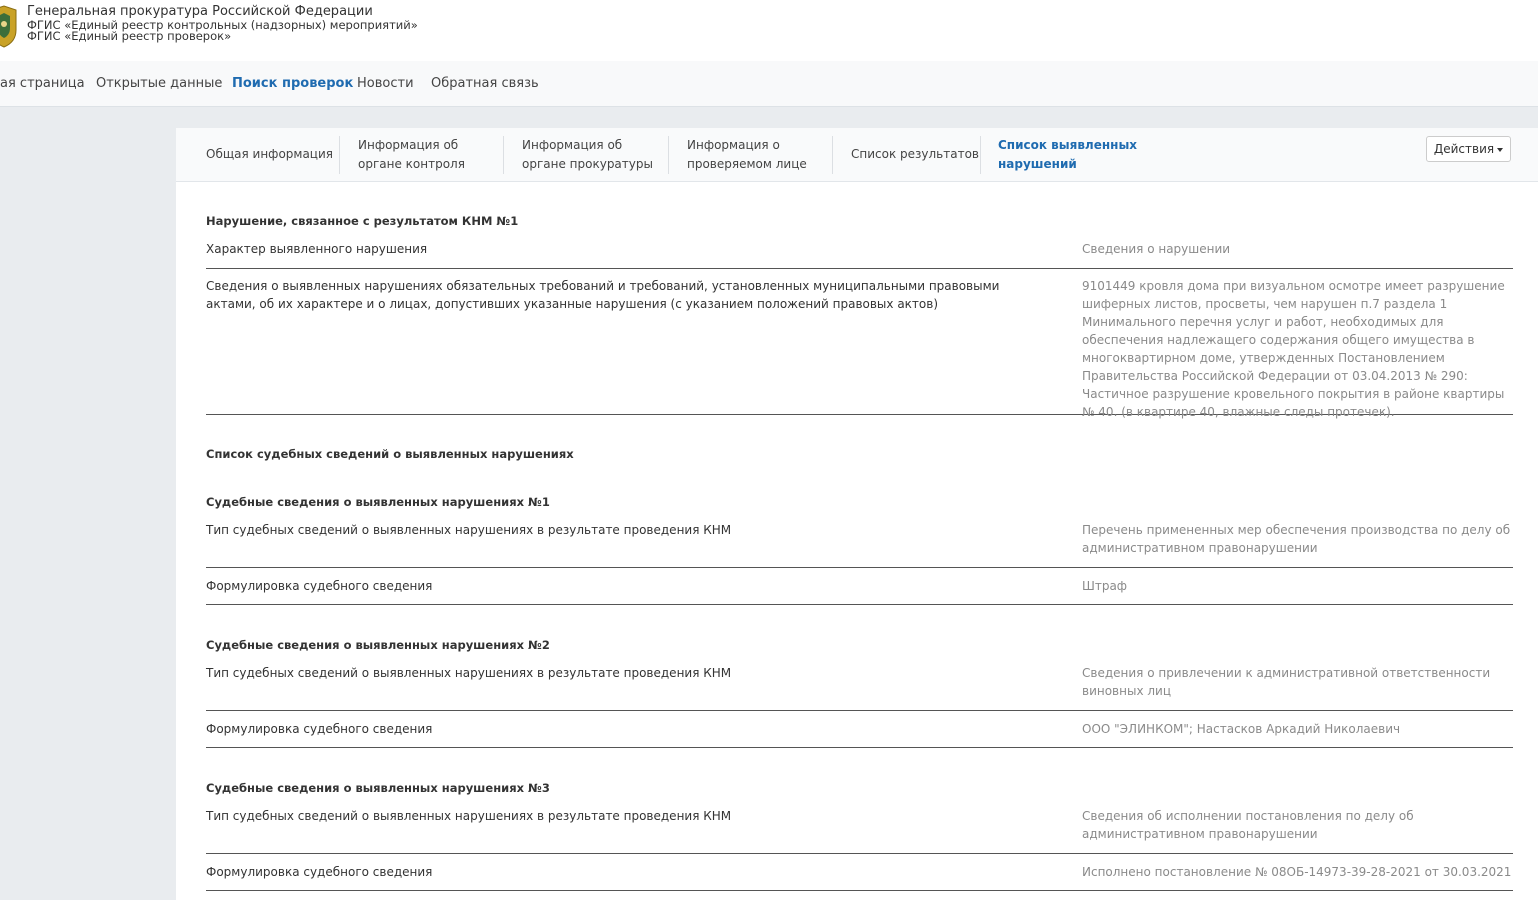 Image resolution: width=1538 pixels, height=900 pixels. Describe the element at coordinates (1464, 149) in the screenshot. I see `actions-label: Действия` at that location.